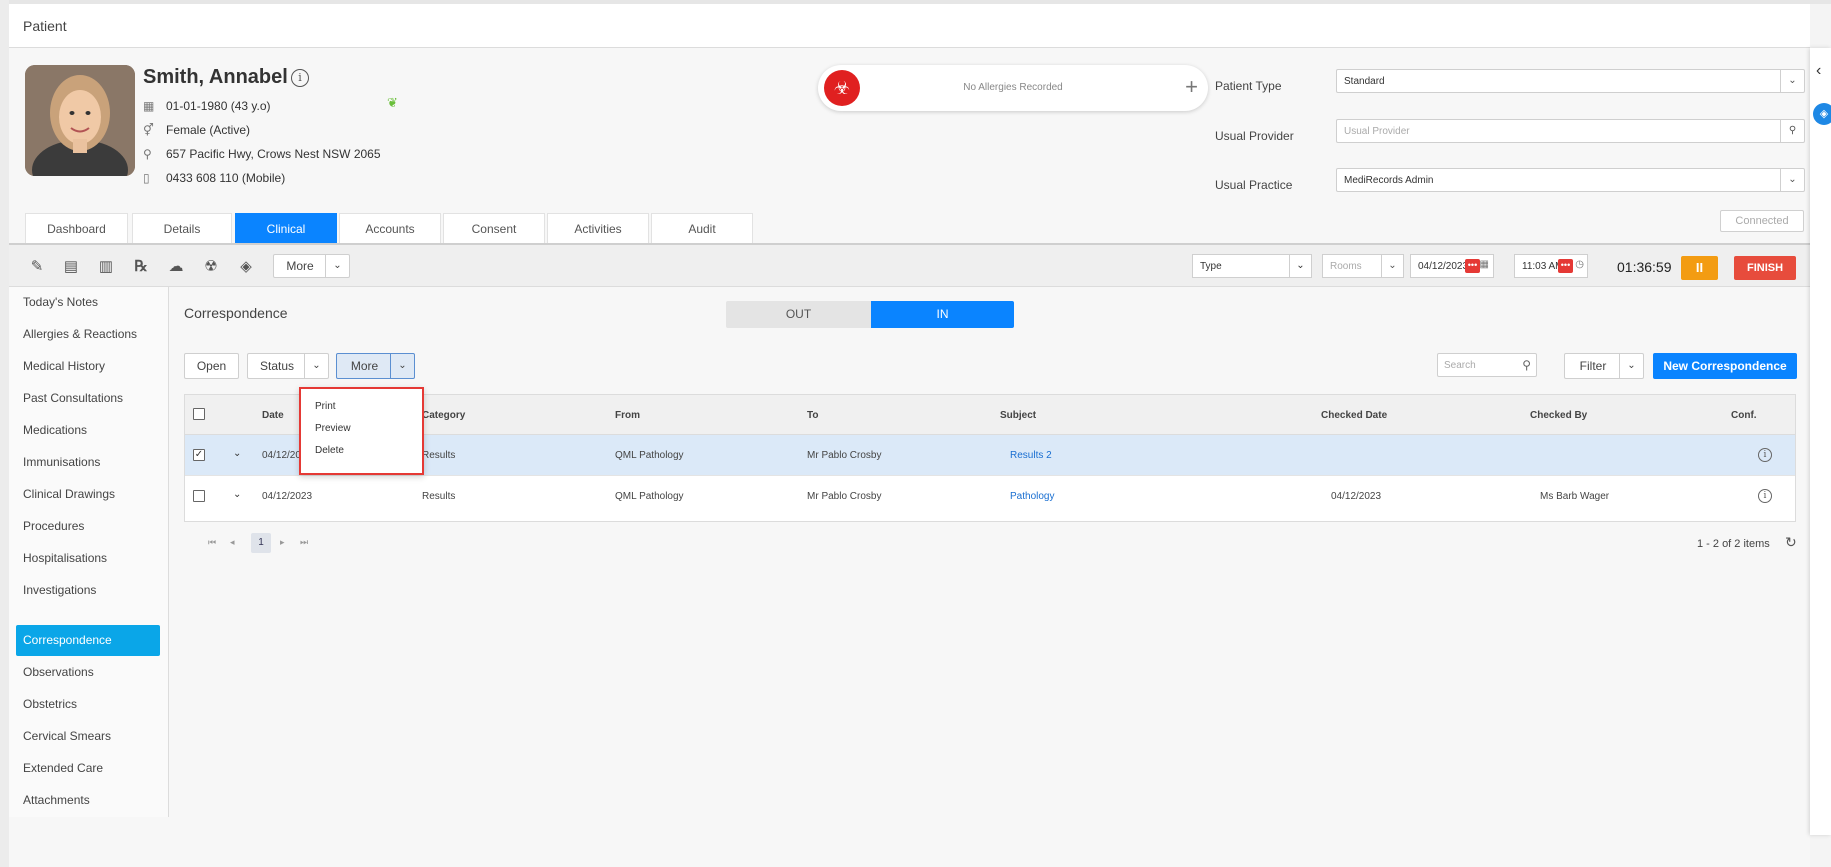  What do you see at coordinates (1389, 180) in the screenshot?
I see `usual-practice-value: MediRecords Admin` at bounding box center [1389, 180].